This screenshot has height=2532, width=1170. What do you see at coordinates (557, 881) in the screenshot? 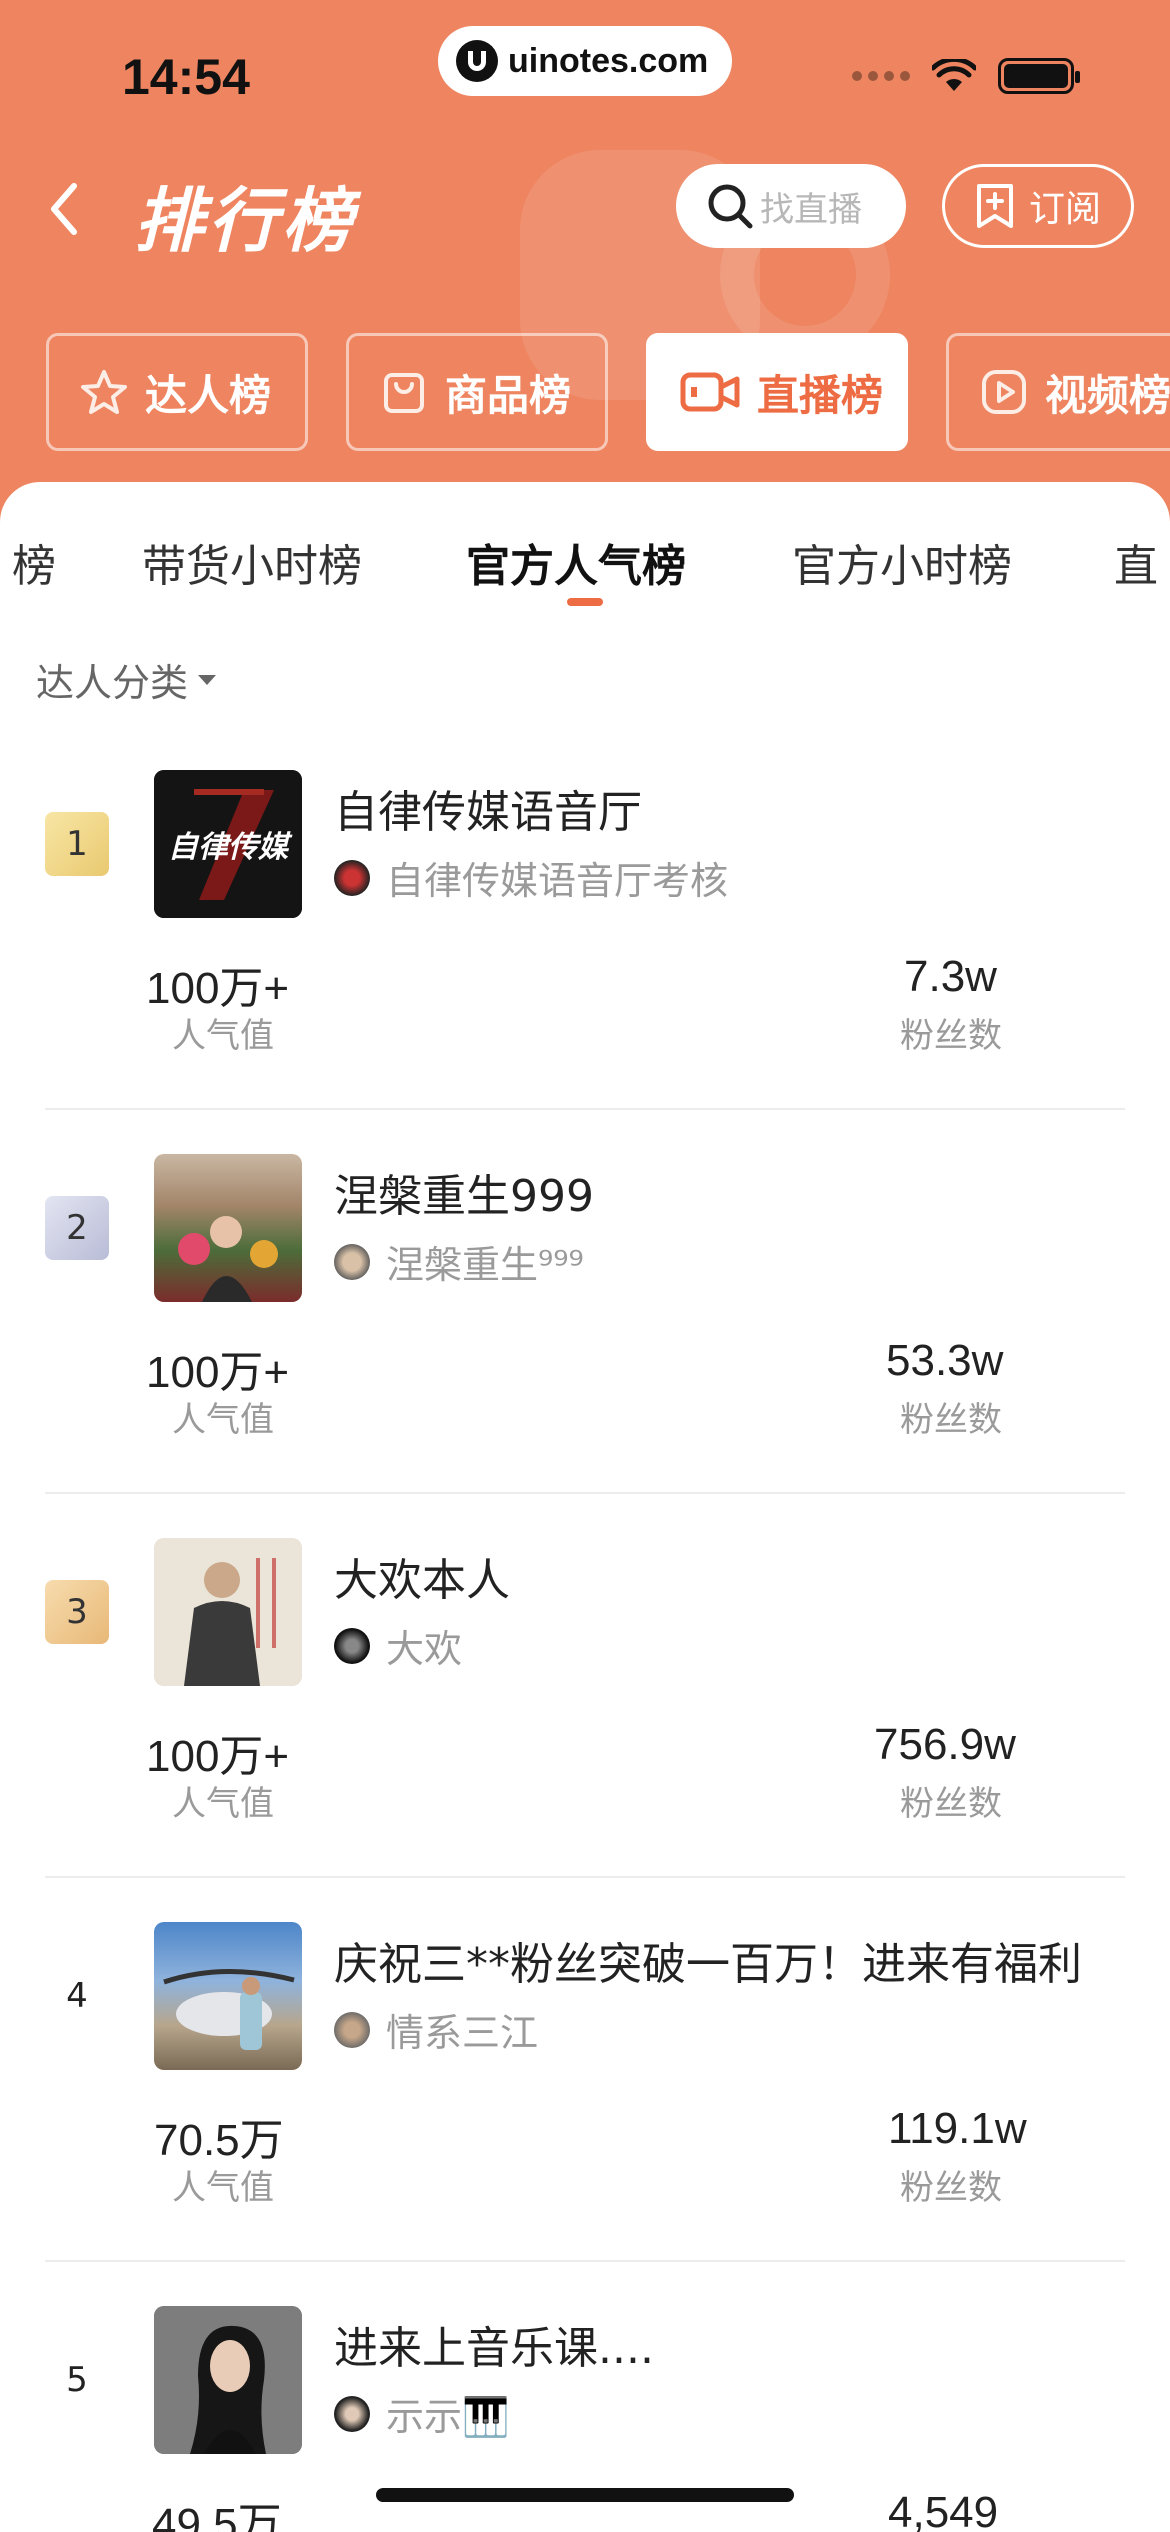
I see `host-name: 自律传媒语音厅考核` at bounding box center [557, 881].